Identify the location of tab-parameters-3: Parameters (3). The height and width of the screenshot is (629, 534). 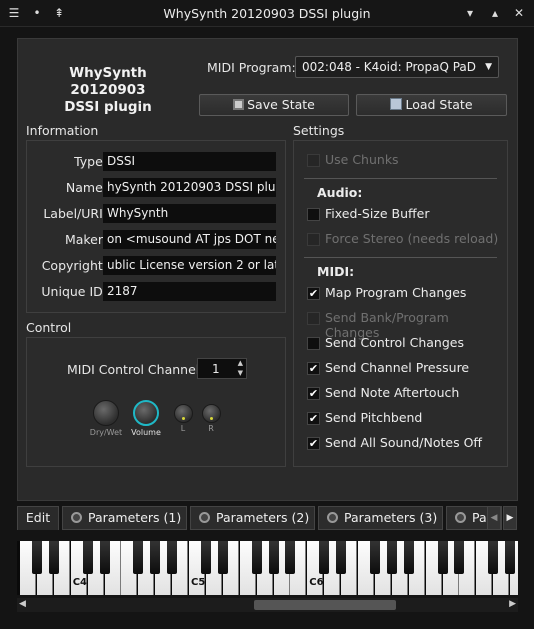
(380, 518).